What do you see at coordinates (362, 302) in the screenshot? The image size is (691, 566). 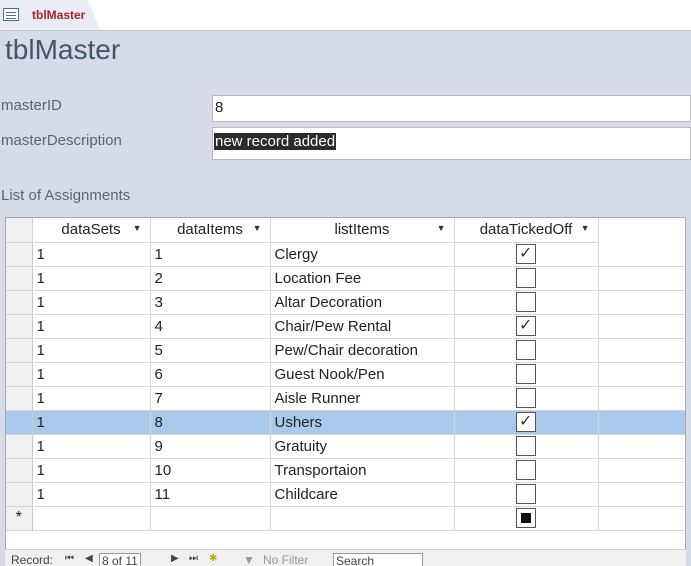 I see `cell-listitems: Altar Decoration` at bounding box center [362, 302].